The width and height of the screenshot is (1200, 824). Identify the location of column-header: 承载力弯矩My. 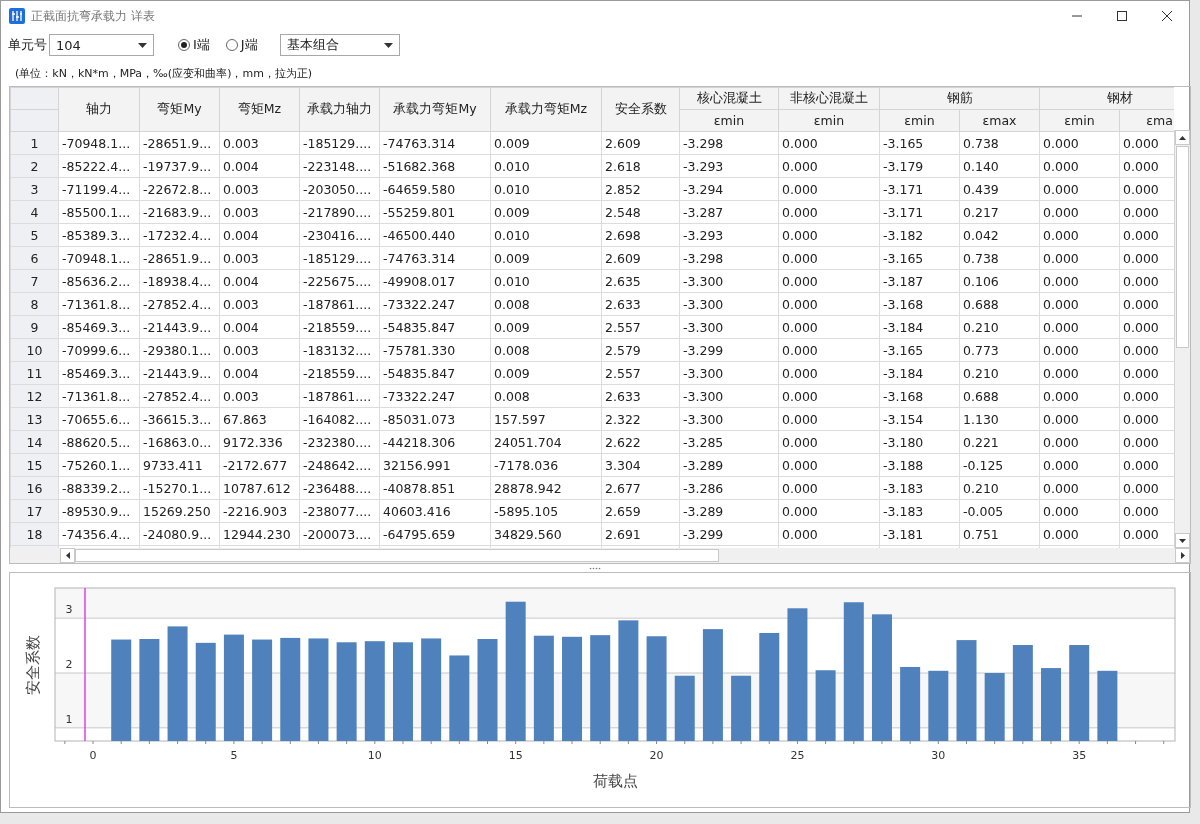
(435, 109).